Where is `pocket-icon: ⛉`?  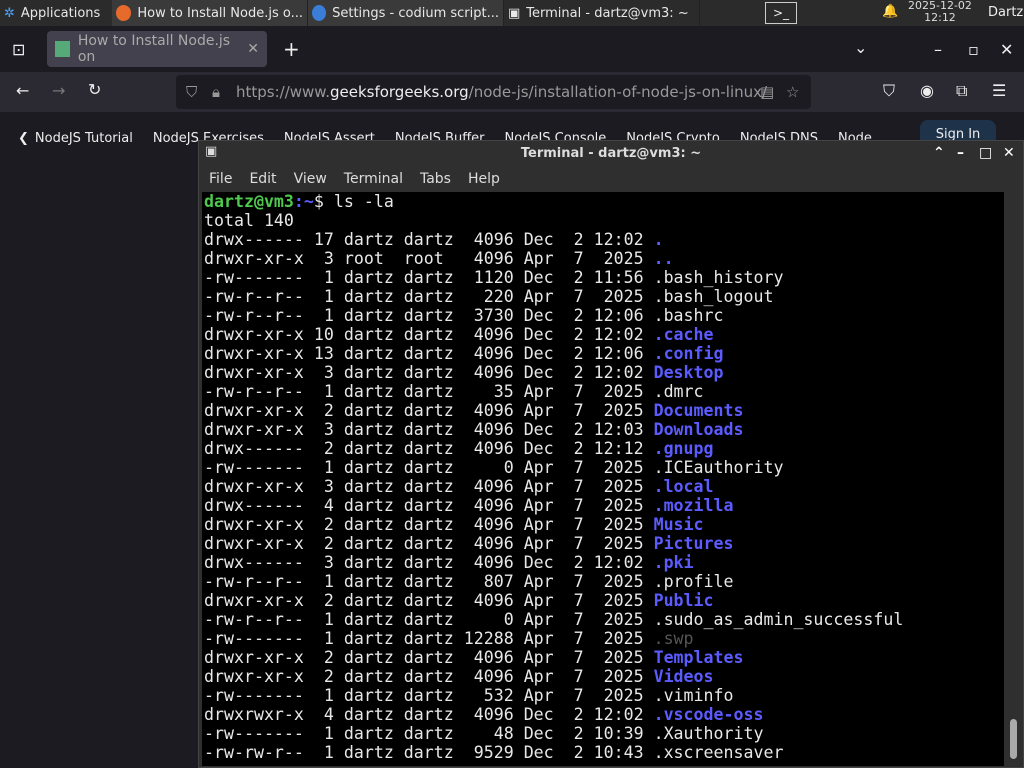 pocket-icon: ⛉ is located at coordinates (889, 91).